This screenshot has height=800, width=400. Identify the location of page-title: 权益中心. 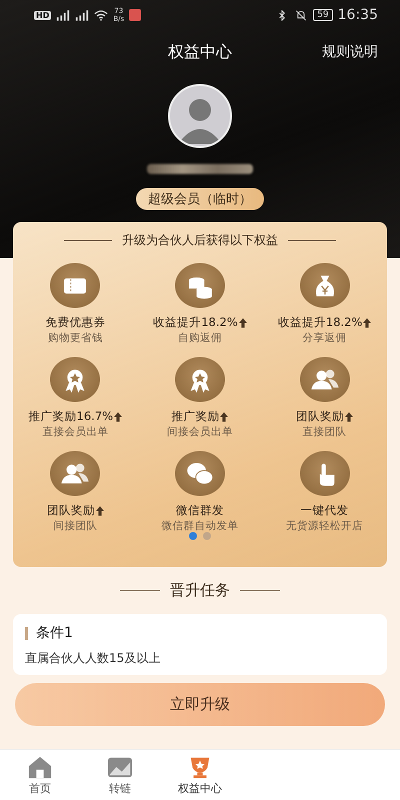
(200, 52).